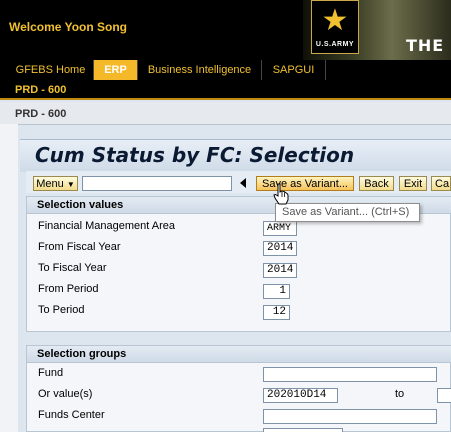 The image size is (451, 432). I want to click on command-field, so click(157, 183).